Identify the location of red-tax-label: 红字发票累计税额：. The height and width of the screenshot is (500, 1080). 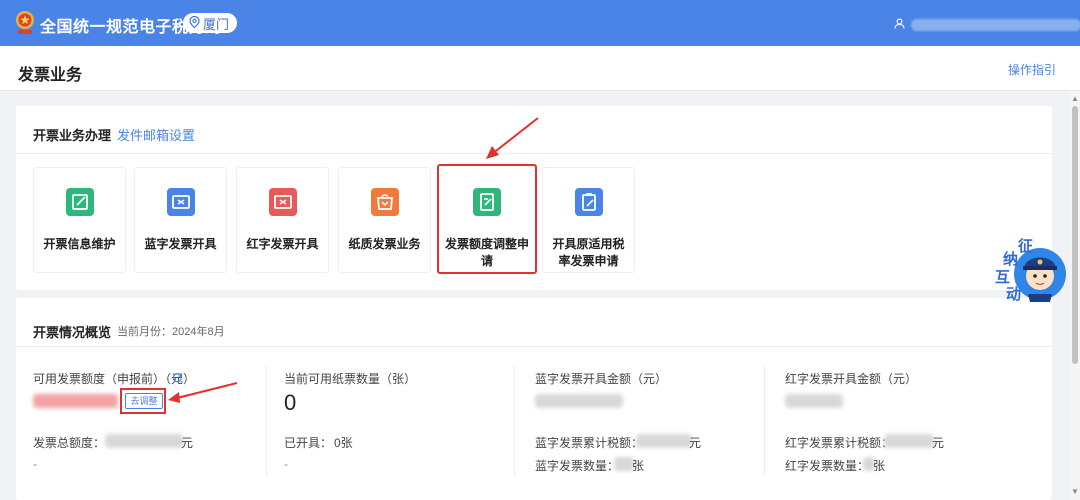
(839, 443).